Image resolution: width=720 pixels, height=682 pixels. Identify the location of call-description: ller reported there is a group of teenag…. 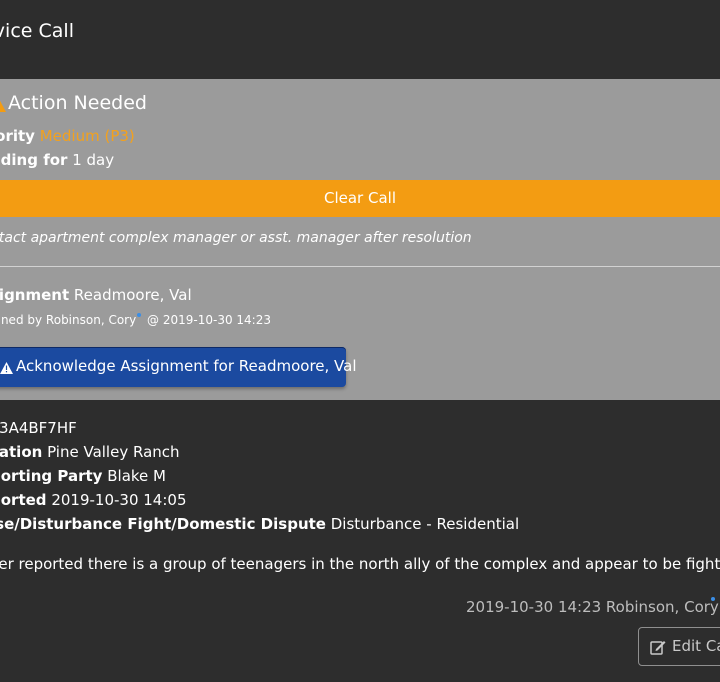
(360, 564).